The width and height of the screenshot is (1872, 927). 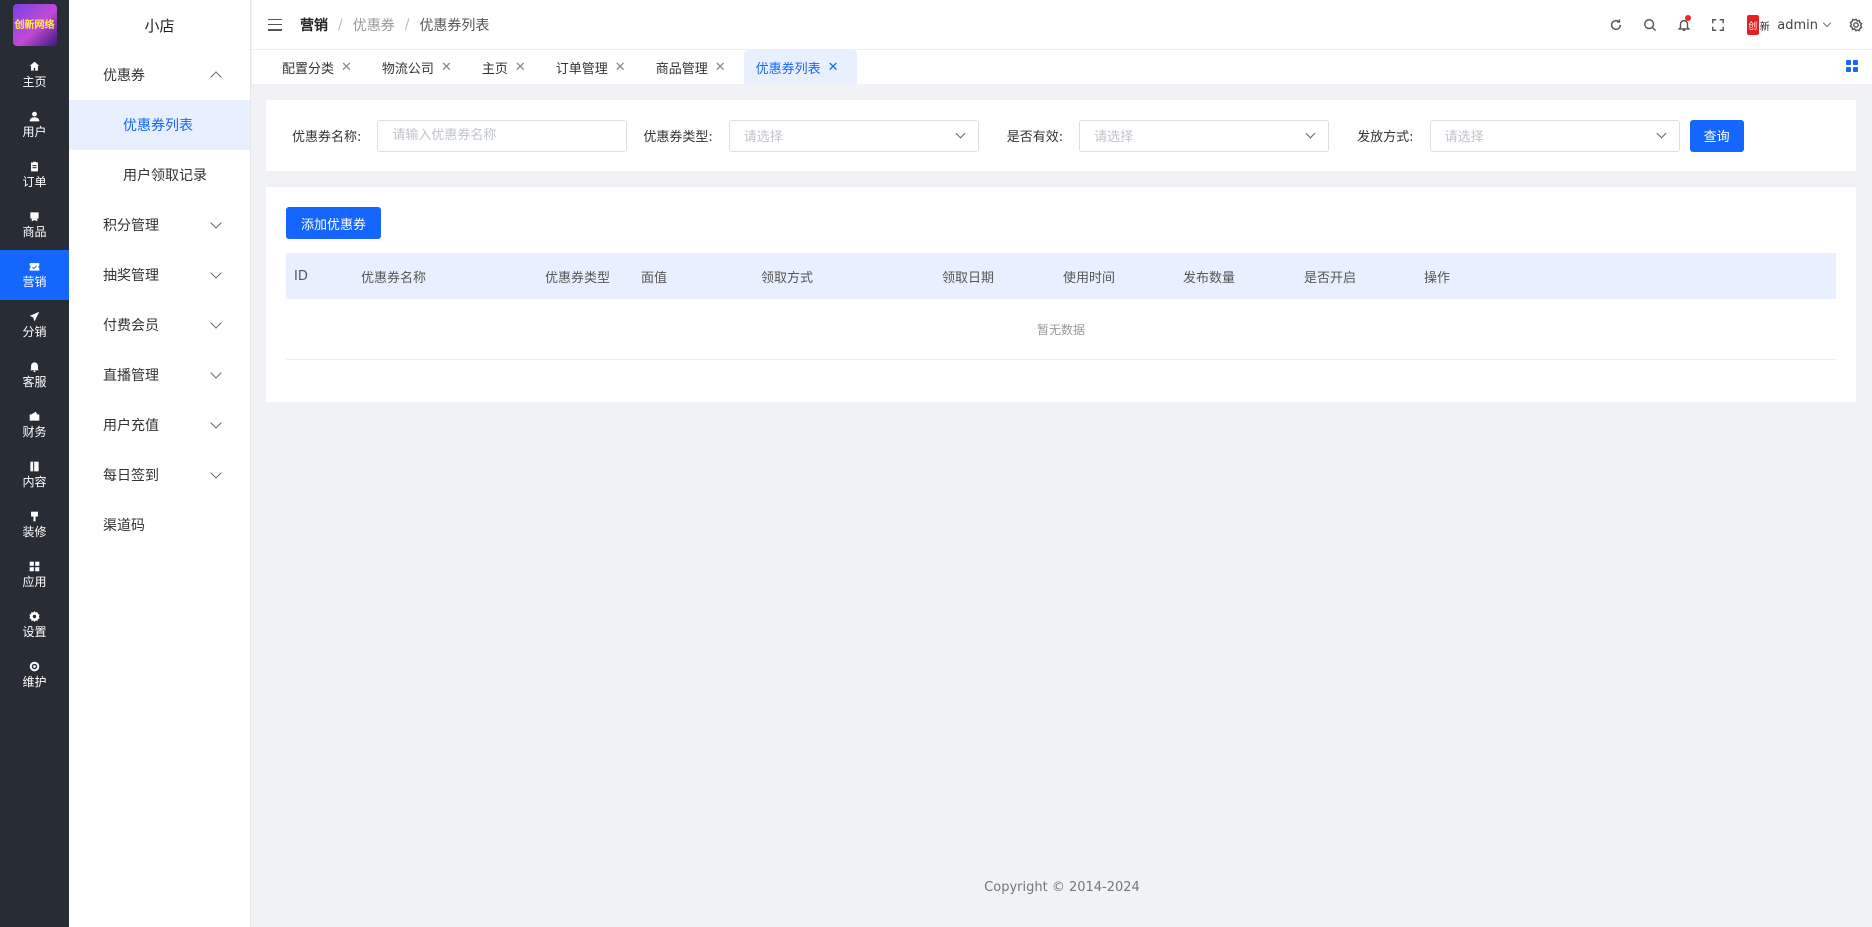 What do you see at coordinates (394, 278) in the screenshot?
I see `table-column-header: 优惠券名称` at bounding box center [394, 278].